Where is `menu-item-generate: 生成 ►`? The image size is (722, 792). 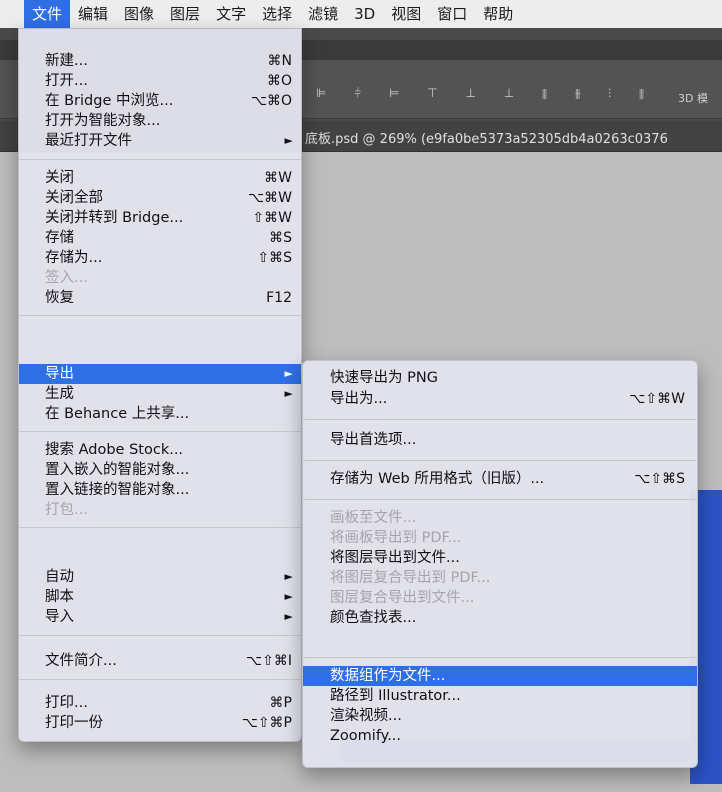 menu-item-generate: 生成 ► is located at coordinates (160, 394).